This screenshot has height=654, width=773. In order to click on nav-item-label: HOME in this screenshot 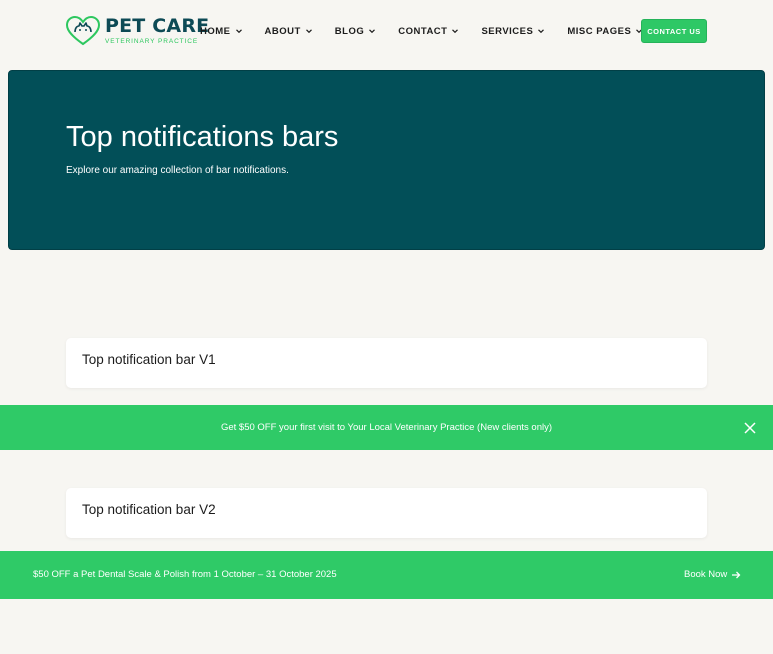, I will do `click(215, 31)`.